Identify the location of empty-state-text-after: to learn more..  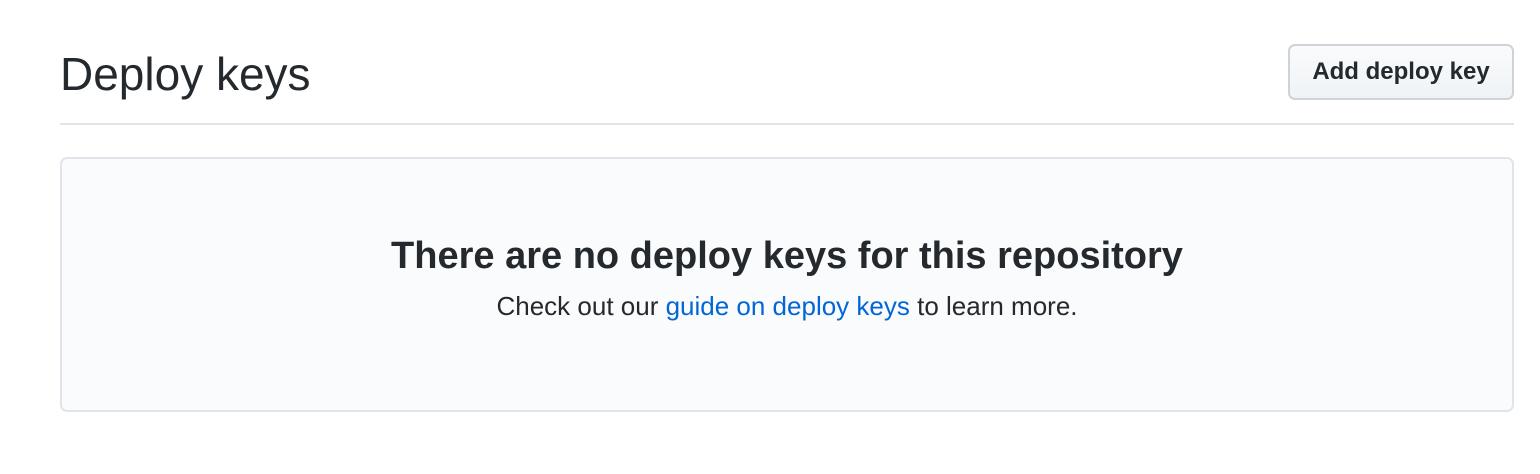
(993, 306).